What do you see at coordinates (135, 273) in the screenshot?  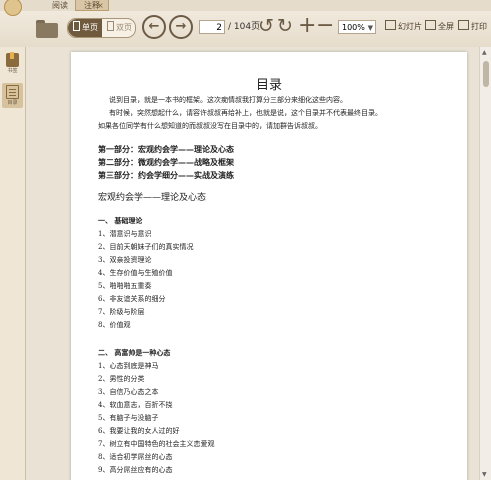 I see `list-item: 4、生存价值与生殖价值` at bounding box center [135, 273].